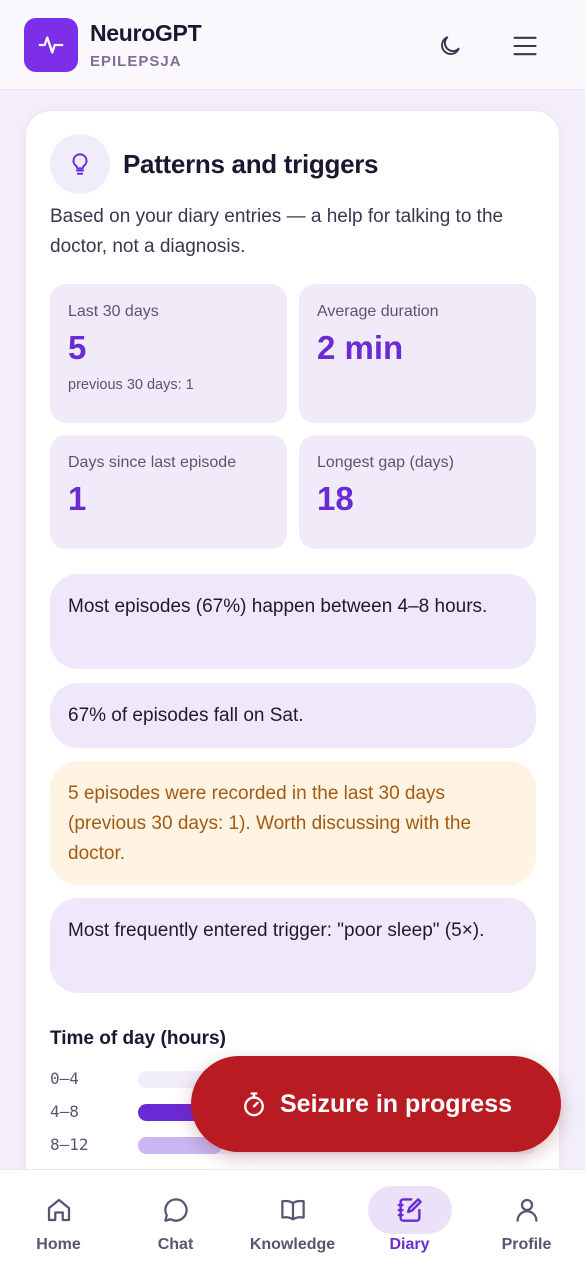 The width and height of the screenshot is (585, 1266). What do you see at coordinates (64, 1078) in the screenshot?
I see `time-bar-label: 0–4` at bounding box center [64, 1078].